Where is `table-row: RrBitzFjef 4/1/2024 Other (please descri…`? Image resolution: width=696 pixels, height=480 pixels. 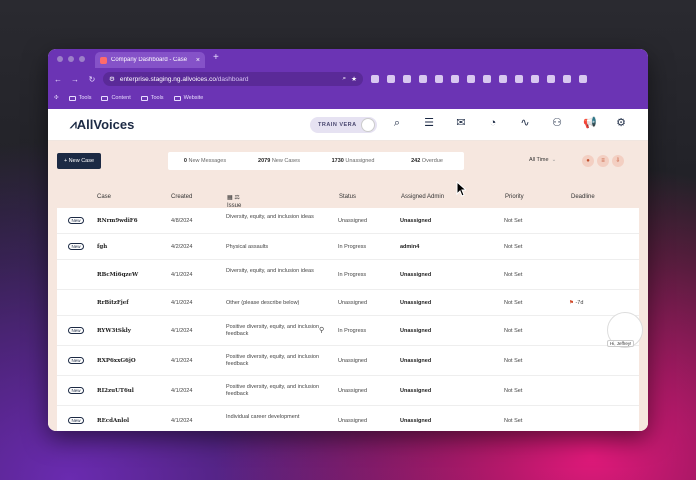
table-row: RrBitzFjef 4/1/2024 Other (please descri… is located at coordinates (348, 303).